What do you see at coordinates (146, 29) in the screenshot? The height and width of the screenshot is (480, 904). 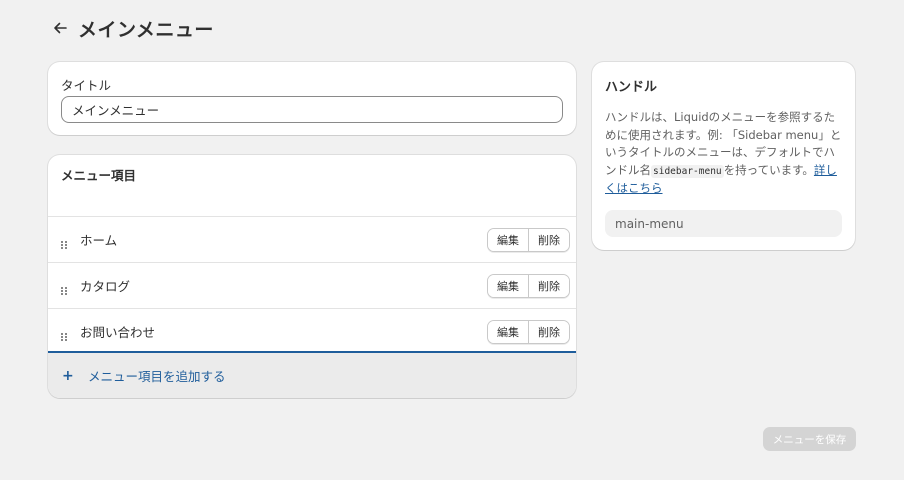 I see `page-title: メインメニュー` at bounding box center [146, 29].